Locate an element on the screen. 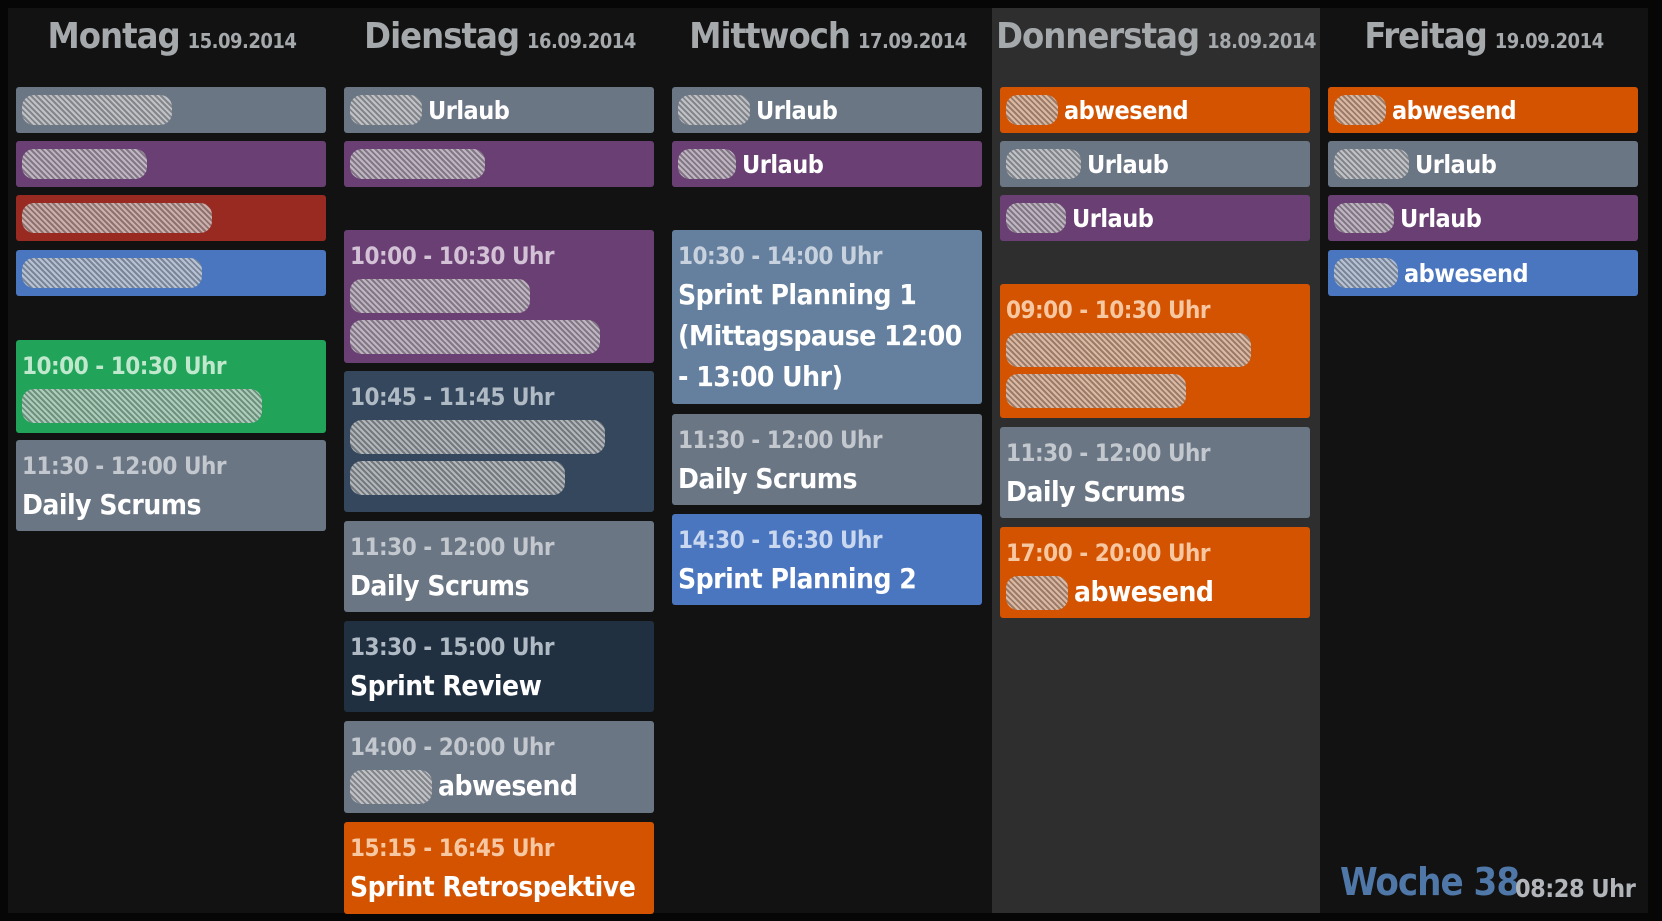 Image resolution: width=1662 pixels, height=921 pixels. day-header: Donnerstag 18.09.2014 is located at coordinates (1156, 42).